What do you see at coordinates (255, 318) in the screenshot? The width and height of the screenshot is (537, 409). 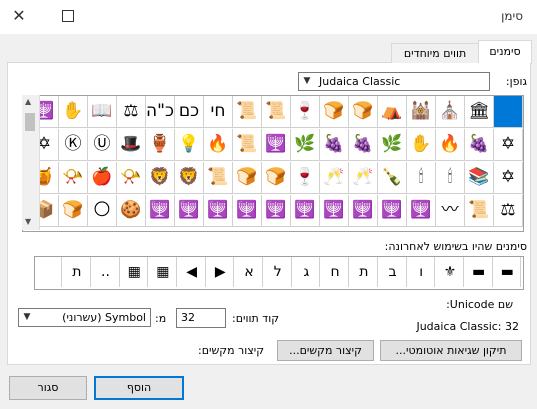 I see `char-code-label: קוד תווים:` at bounding box center [255, 318].